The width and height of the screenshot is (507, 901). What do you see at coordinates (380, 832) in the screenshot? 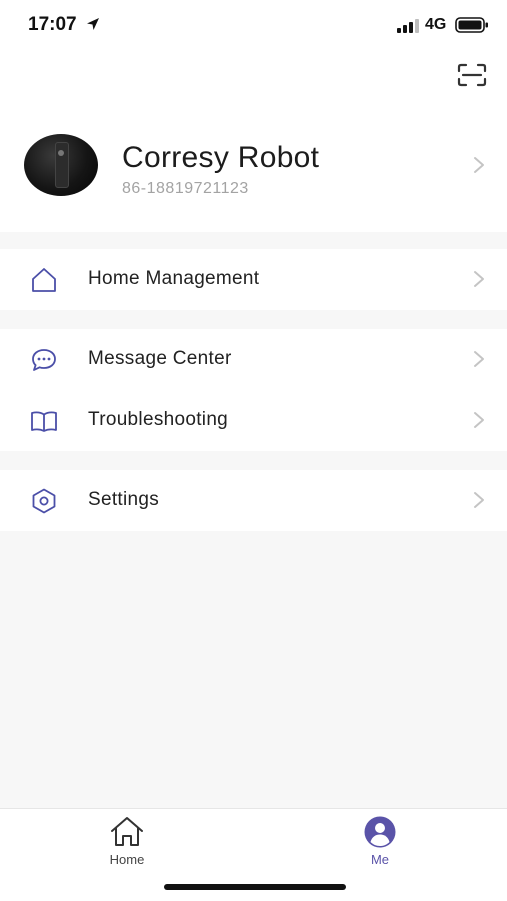
I see `user-profile-icon` at bounding box center [380, 832].